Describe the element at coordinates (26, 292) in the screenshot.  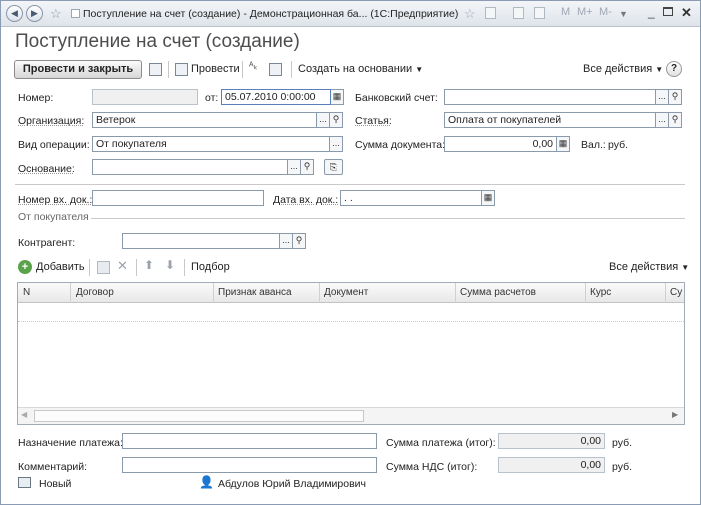
I see `column-header-n: N` at that location.